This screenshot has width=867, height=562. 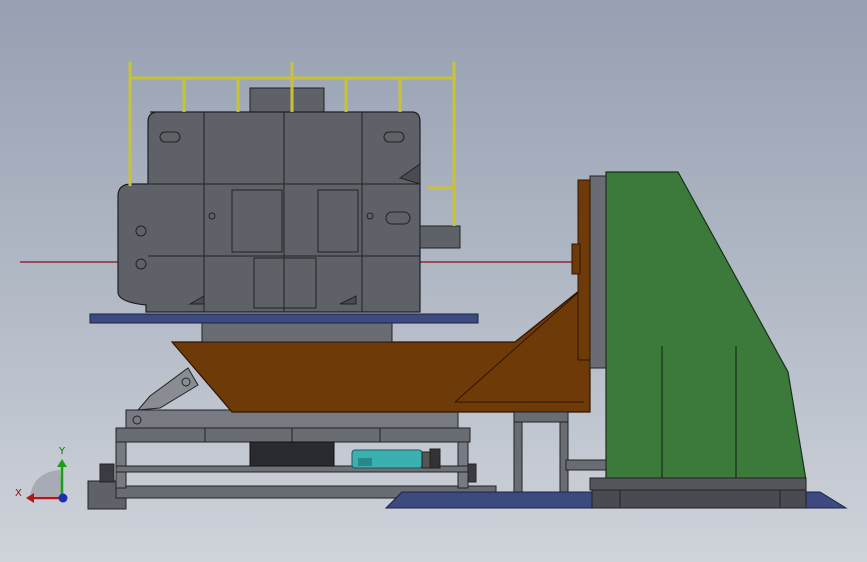 What do you see at coordinates (396, 458) in the screenshot?
I see `motor` at bounding box center [396, 458].